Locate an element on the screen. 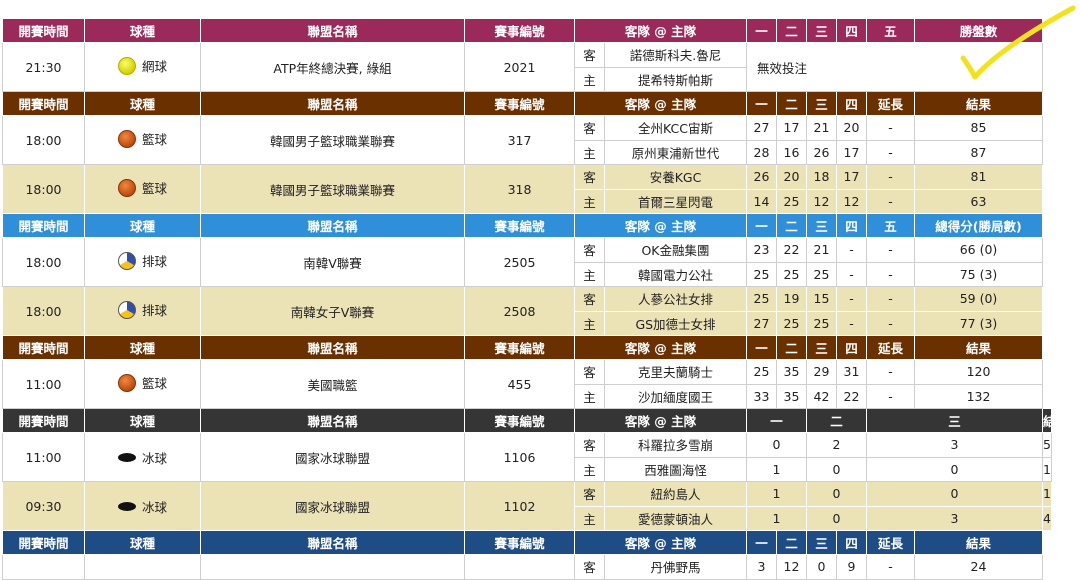  game-sport: 網球 is located at coordinates (142, 67).